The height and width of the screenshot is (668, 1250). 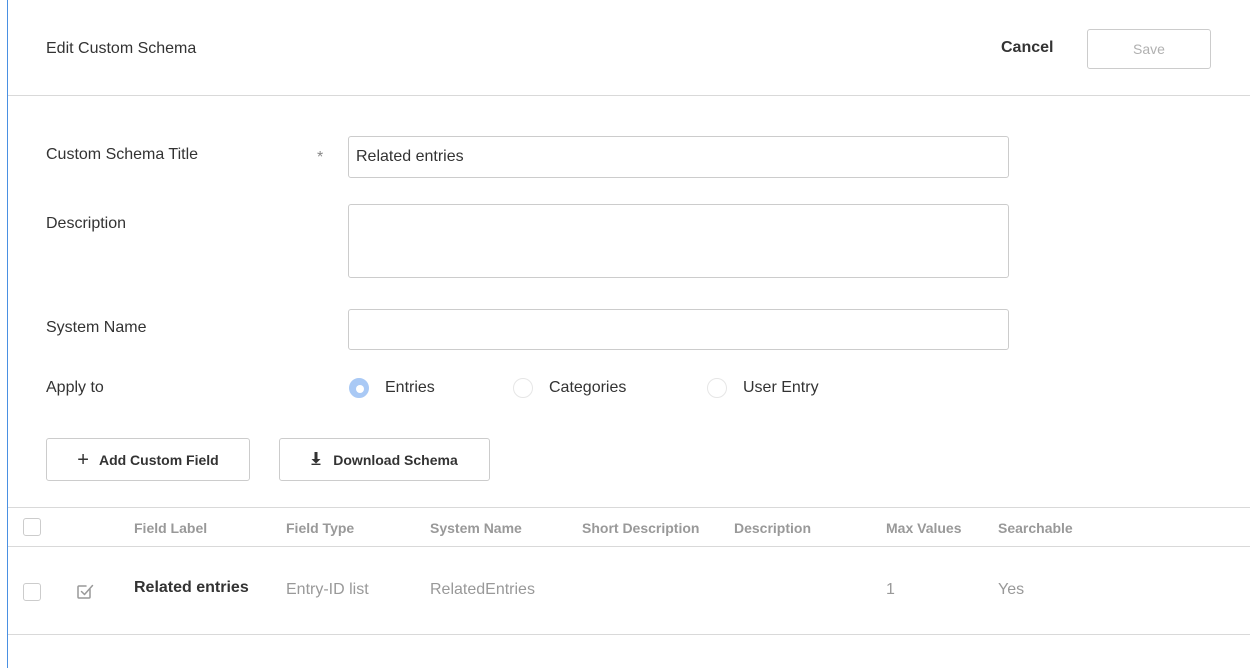 I want to click on page-title: Edit Custom Schema, so click(x=121, y=48).